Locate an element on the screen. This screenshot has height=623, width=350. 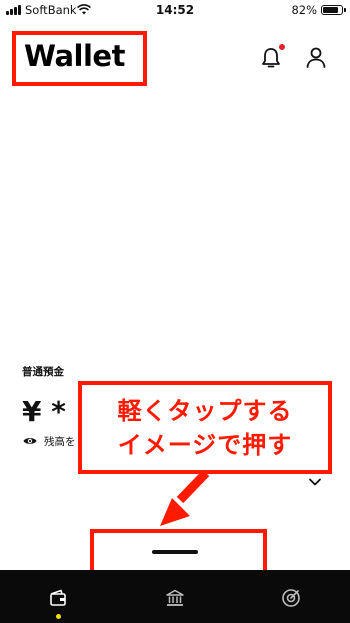
balance-toggle-label: 残高を is located at coordinates (60, 441).